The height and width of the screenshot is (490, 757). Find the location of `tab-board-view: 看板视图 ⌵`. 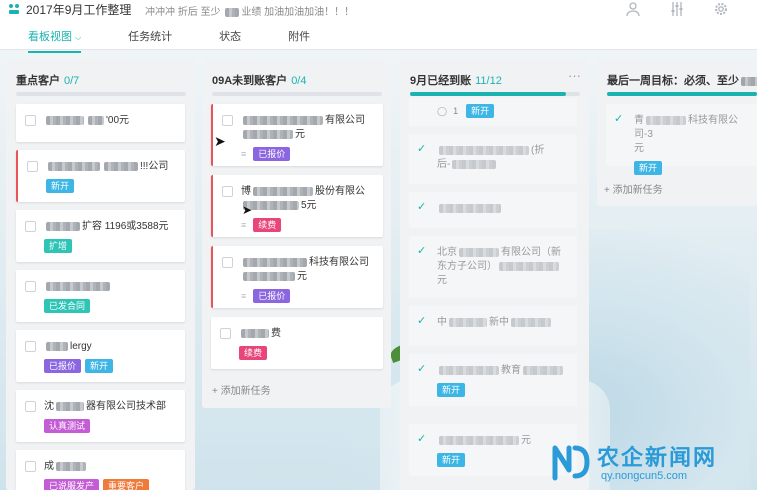

tab-board-view: 看板视图 ⌵ is located at coordinates (55, 40).